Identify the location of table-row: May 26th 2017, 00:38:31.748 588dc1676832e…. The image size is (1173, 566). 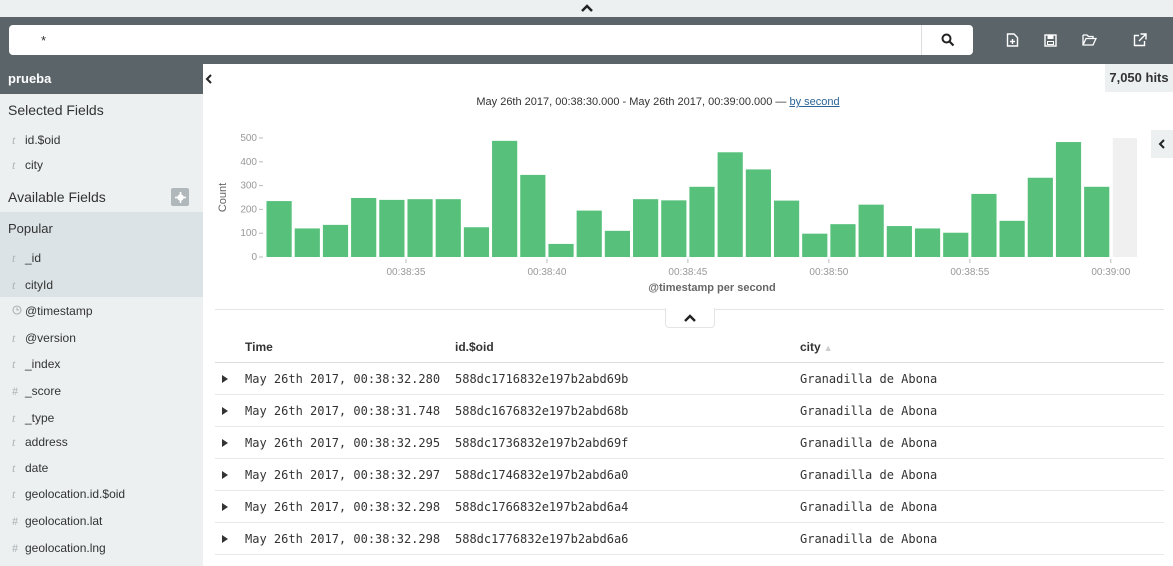
(689, 410).